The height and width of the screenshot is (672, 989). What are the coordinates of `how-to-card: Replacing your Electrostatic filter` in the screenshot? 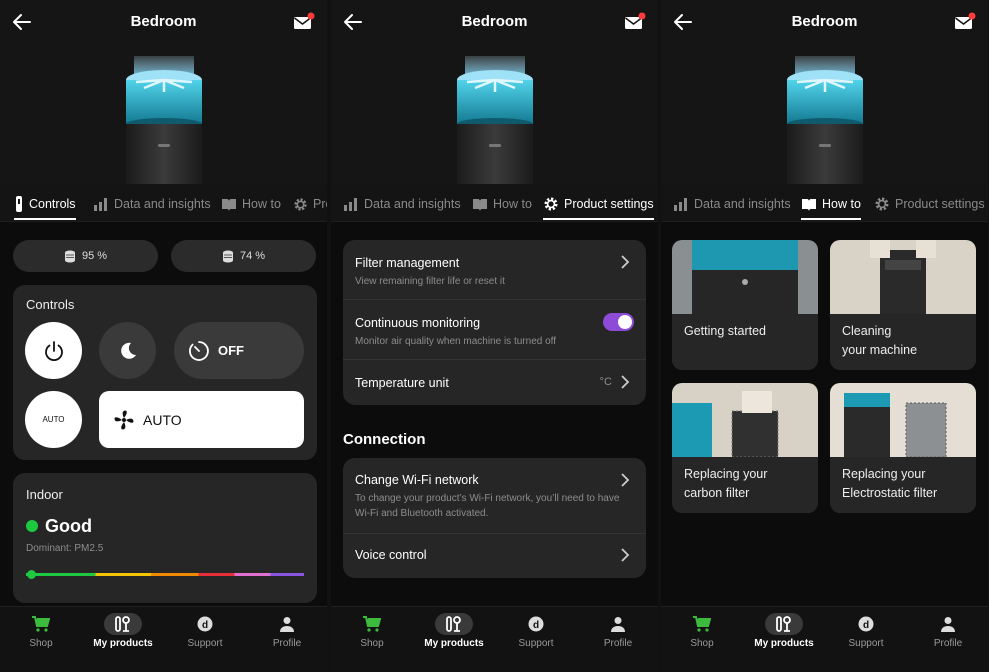 It's located at (903, 448).